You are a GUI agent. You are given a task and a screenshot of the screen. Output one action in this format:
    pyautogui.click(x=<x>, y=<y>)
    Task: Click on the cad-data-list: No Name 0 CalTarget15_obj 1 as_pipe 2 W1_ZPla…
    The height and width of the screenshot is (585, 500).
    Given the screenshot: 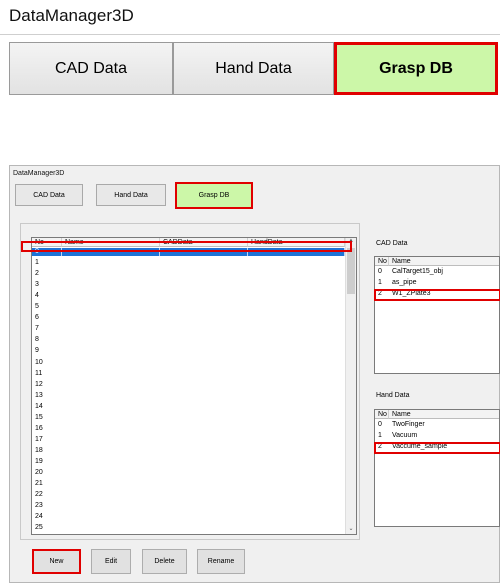 What is the action you would take?
    pyautogui.click(x=437, y=315)
    